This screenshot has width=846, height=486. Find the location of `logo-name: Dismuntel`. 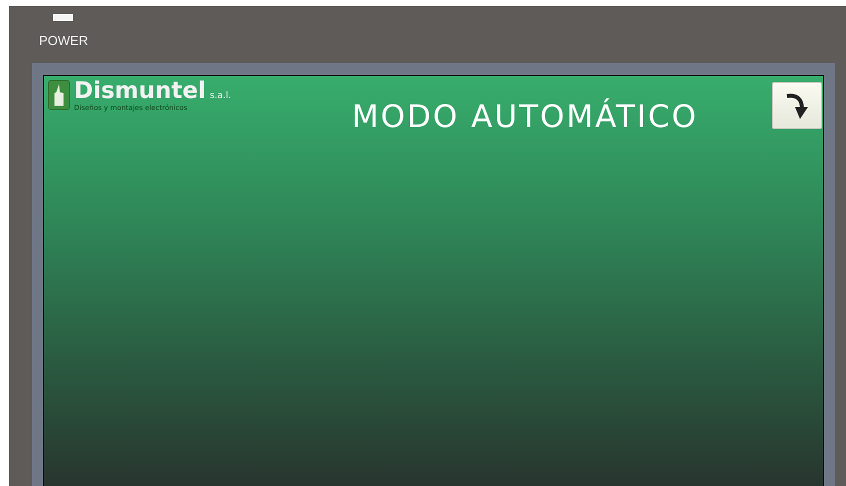

logo-name: Dismuntel is located at coordinates (140, 91).